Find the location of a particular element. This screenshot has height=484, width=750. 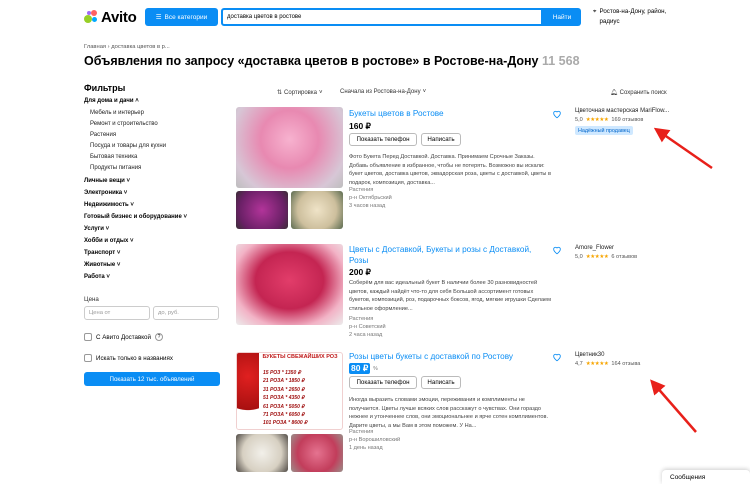

poster-line: 21 РОЗА * 1850 ₽ is located at coordinates (284, 381).